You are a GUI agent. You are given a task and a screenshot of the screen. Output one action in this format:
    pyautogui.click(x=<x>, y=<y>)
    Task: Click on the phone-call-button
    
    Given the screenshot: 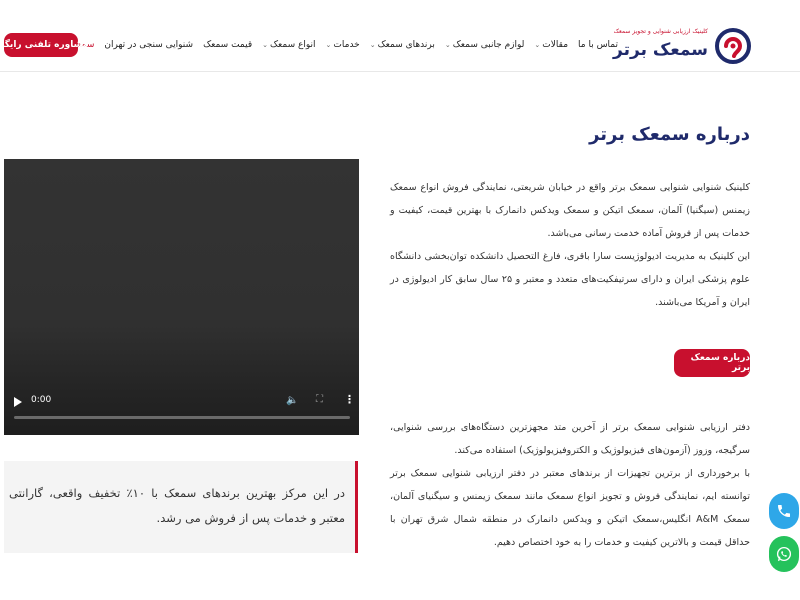 What is the action you would take?
    pyautogui.click(x=784, y=511)
    